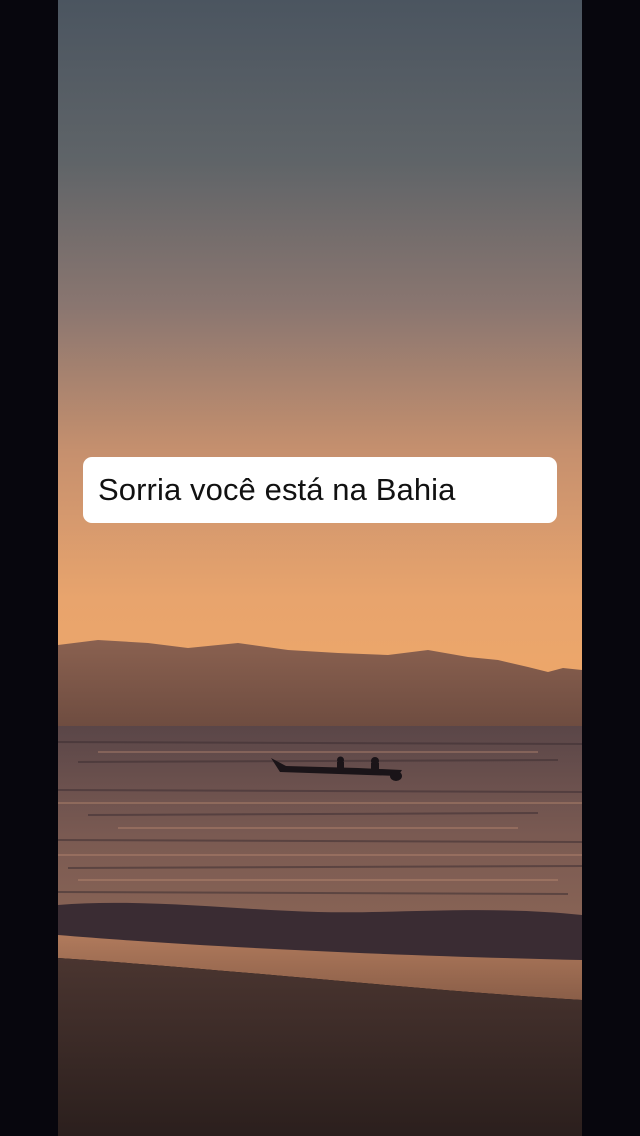  I want to click on caption-sticker: Sorria você está na Bahia, so click(320, 490).